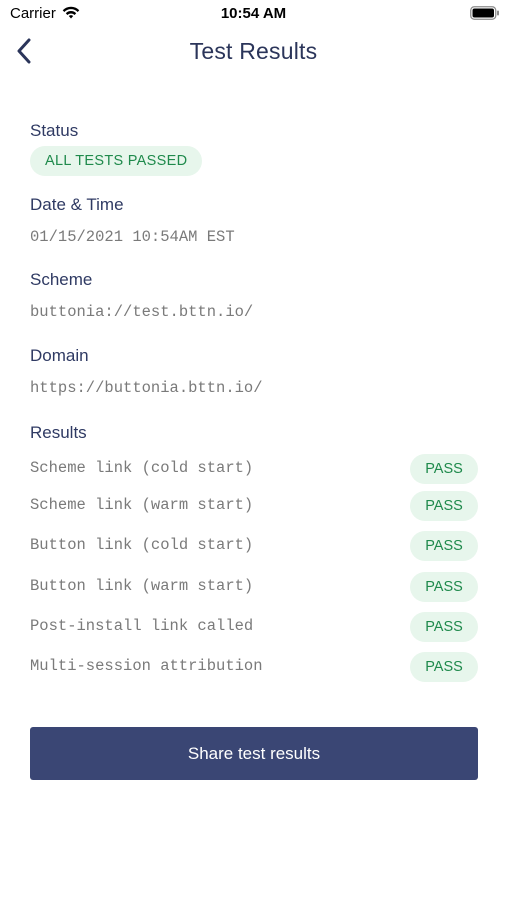 Image resolution: width=507 pixels, height=900 pixels. I want to click on result-row: Button link (cold start) PASS, so click(254, 546).